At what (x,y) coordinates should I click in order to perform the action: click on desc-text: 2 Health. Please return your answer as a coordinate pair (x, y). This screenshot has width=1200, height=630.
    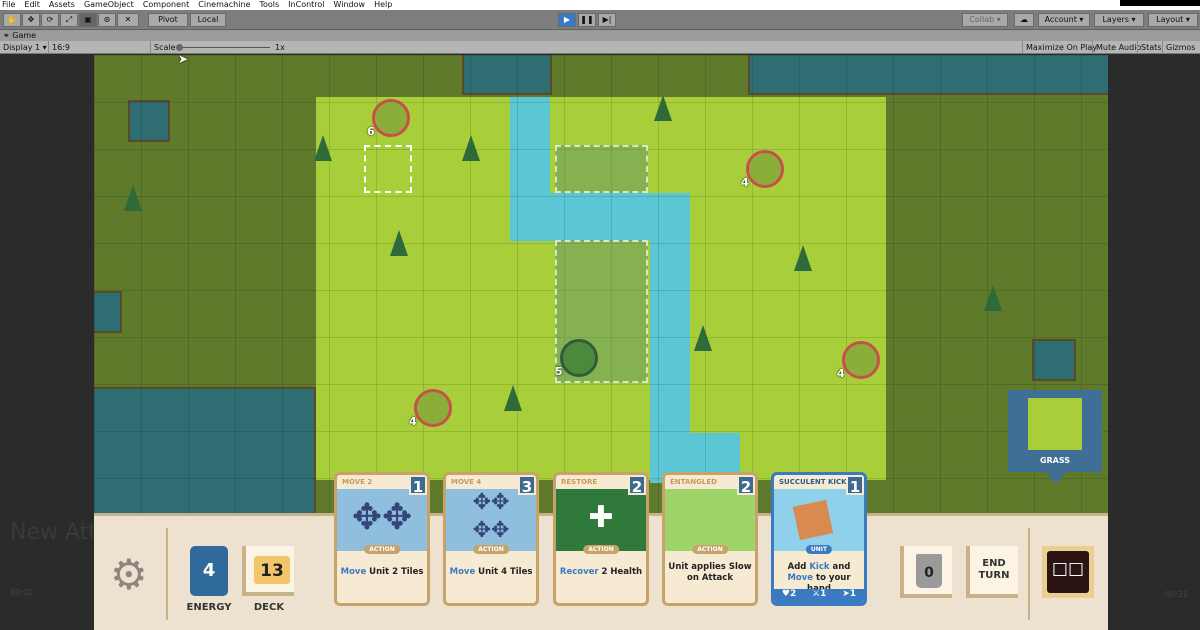
    Looking at the image, I should click on (620, 572).